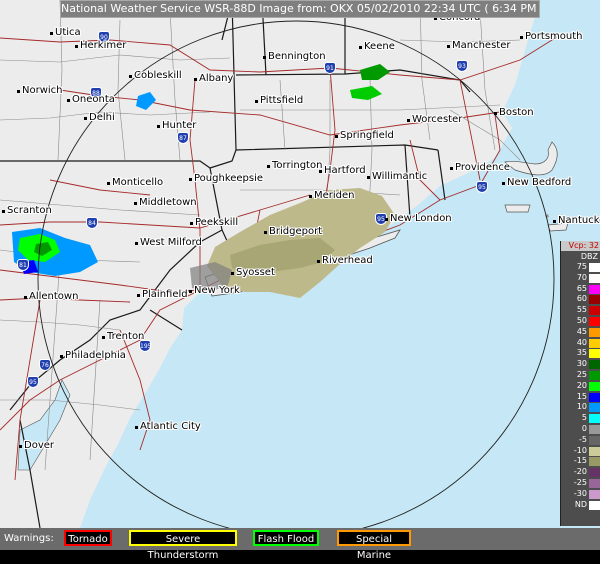 This screenshot has height=564, width=600. Describe the element at coordinates (183, 545) in the screenshot. I see `warning-severe-thunderstorm-button: Severe Thunderstorm` at that location.